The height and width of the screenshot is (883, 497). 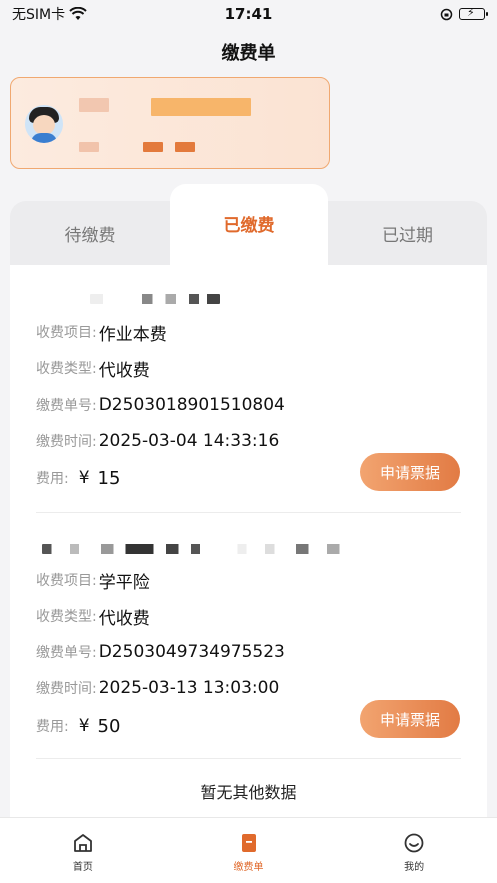 I want to click on time-value: 2025-03-13 13:03:00, so click(x=189, y=688).